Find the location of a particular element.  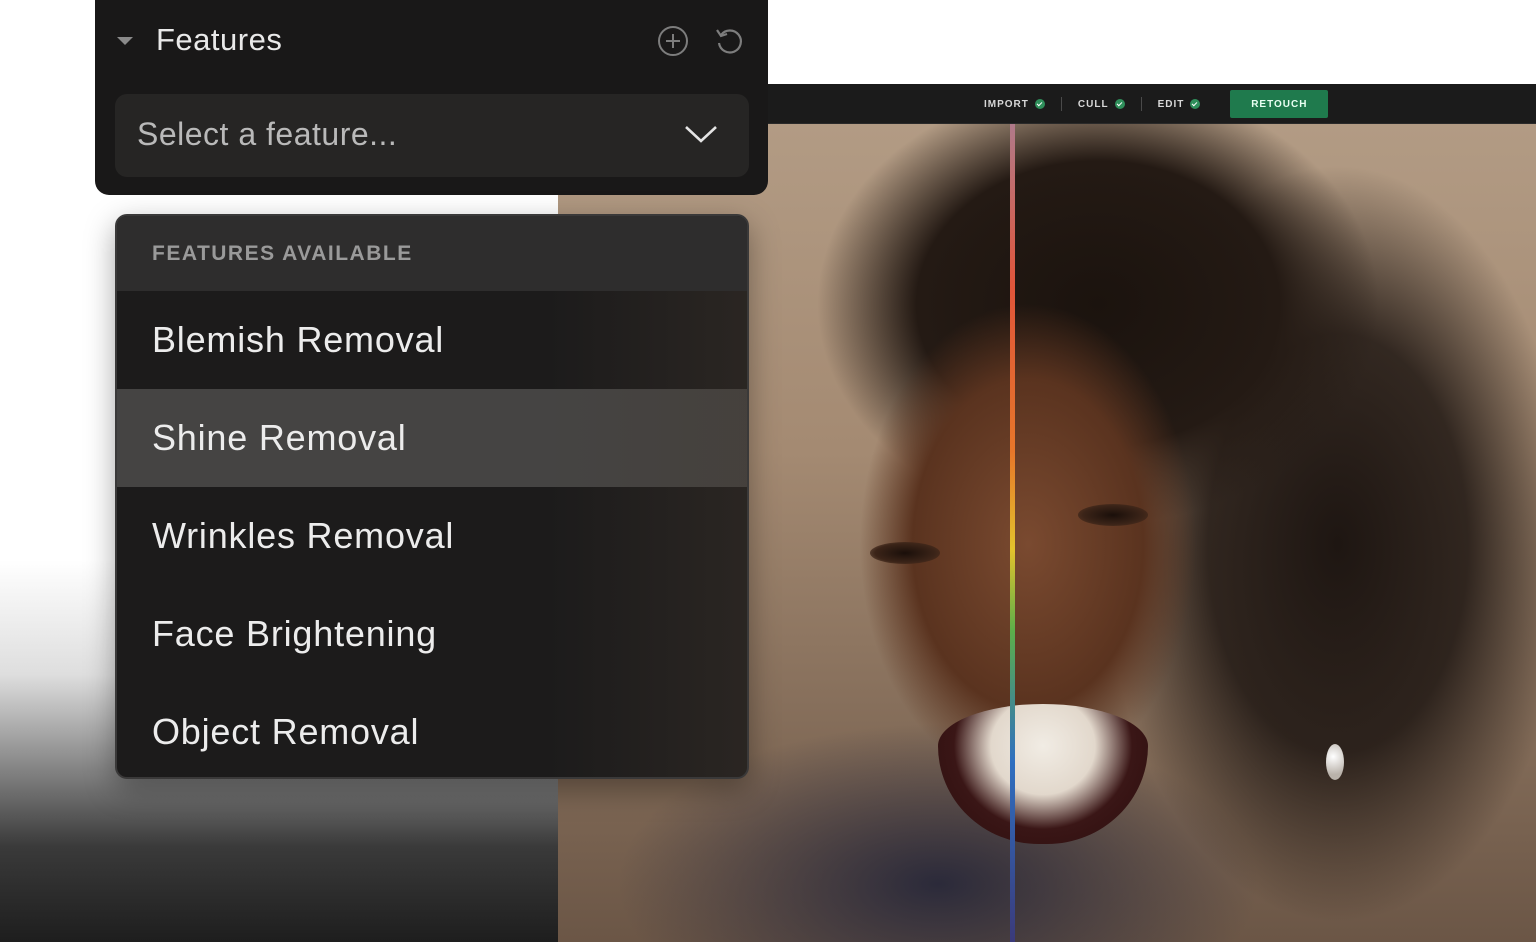

step-cull: CULL is located at coordinates (1101, 104).